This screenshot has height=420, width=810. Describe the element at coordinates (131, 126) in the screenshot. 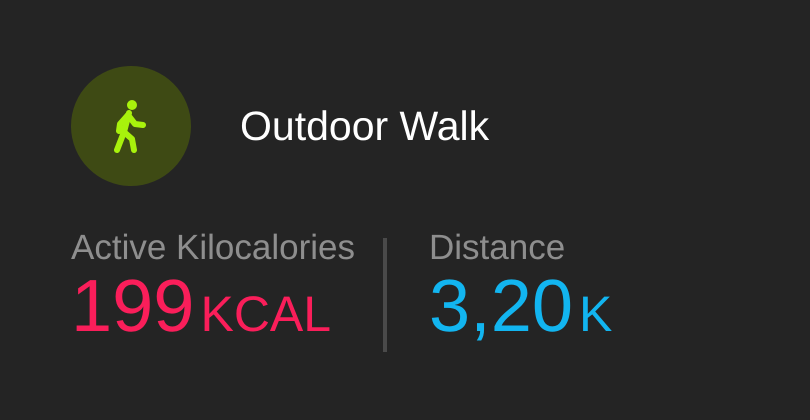

I see `walking-icon` at that location.